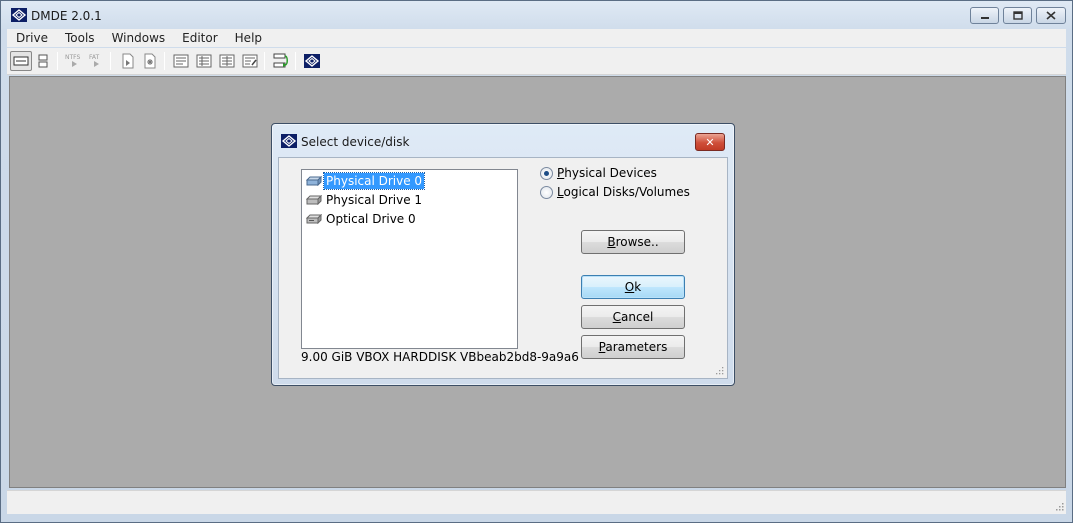 The height and width of the screenshot is (523, 1073). I want to click on fat-button: FAT, so click(96, 61).